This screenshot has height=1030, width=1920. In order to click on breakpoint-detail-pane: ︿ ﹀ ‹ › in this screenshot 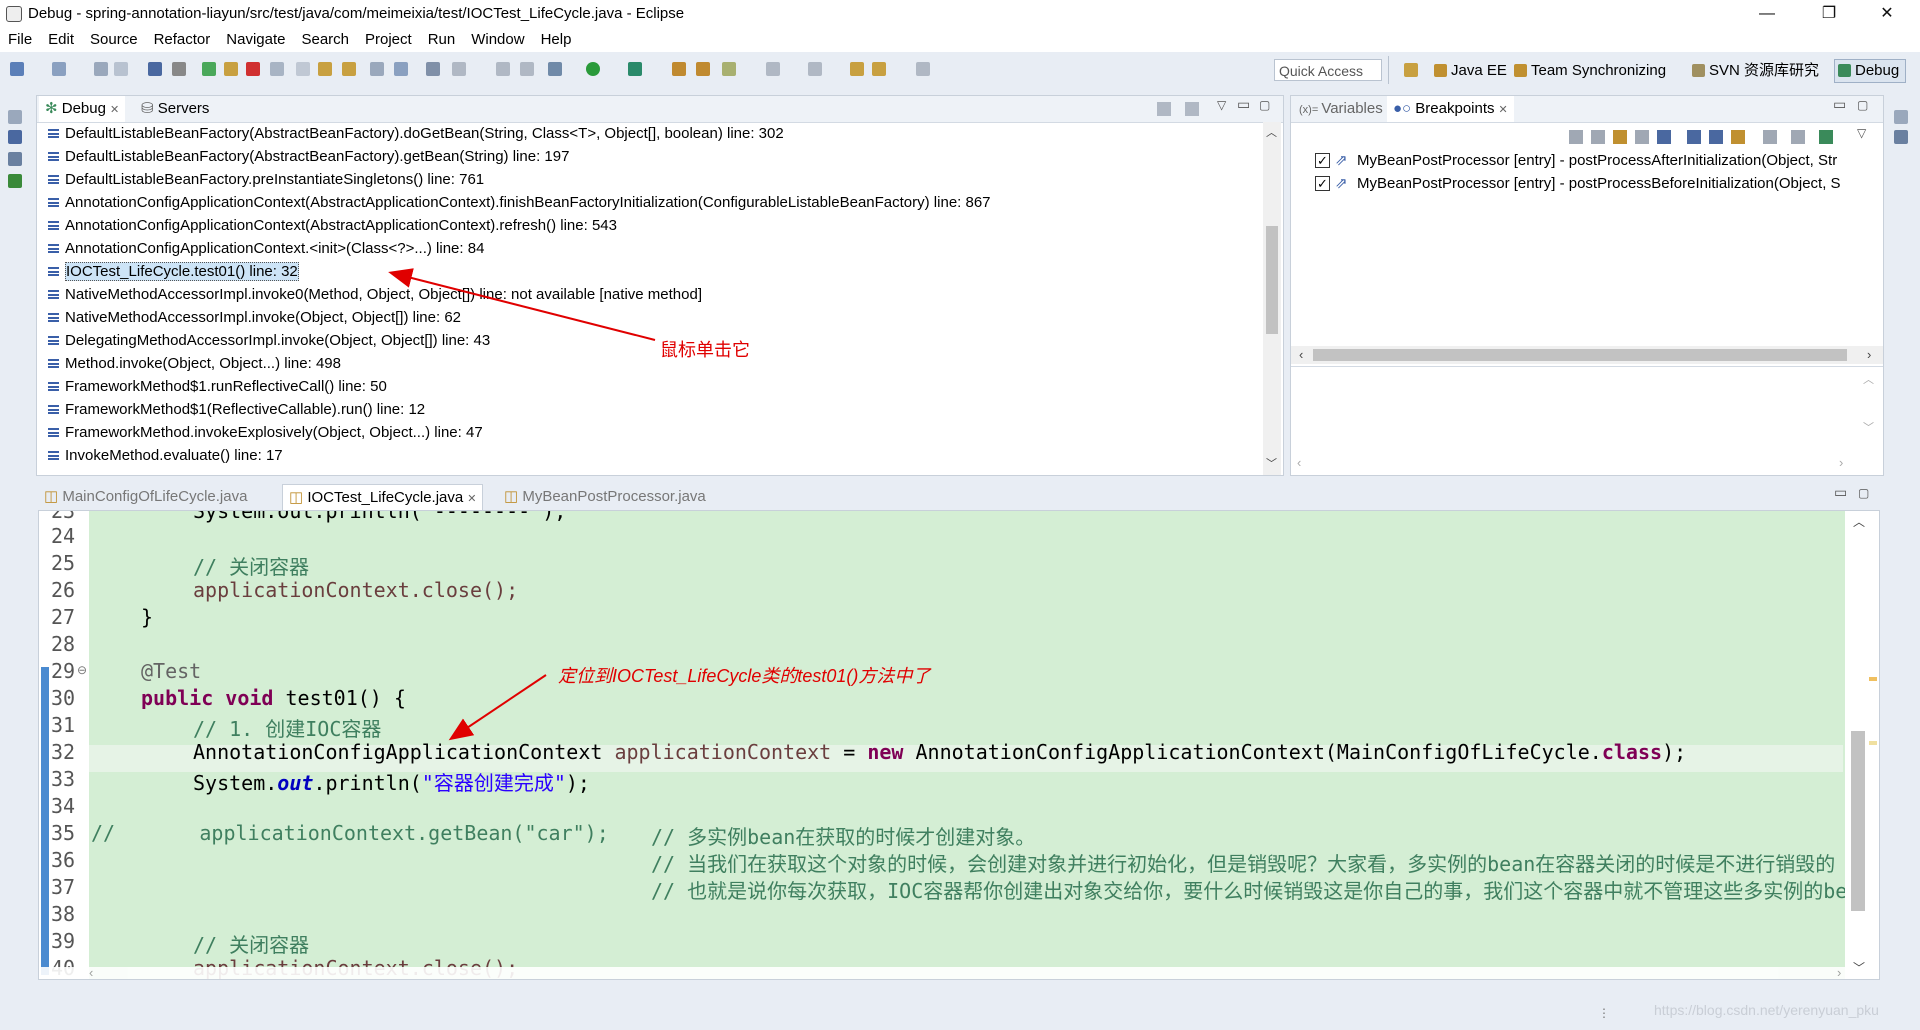, I will do `click(1587, 420)`.